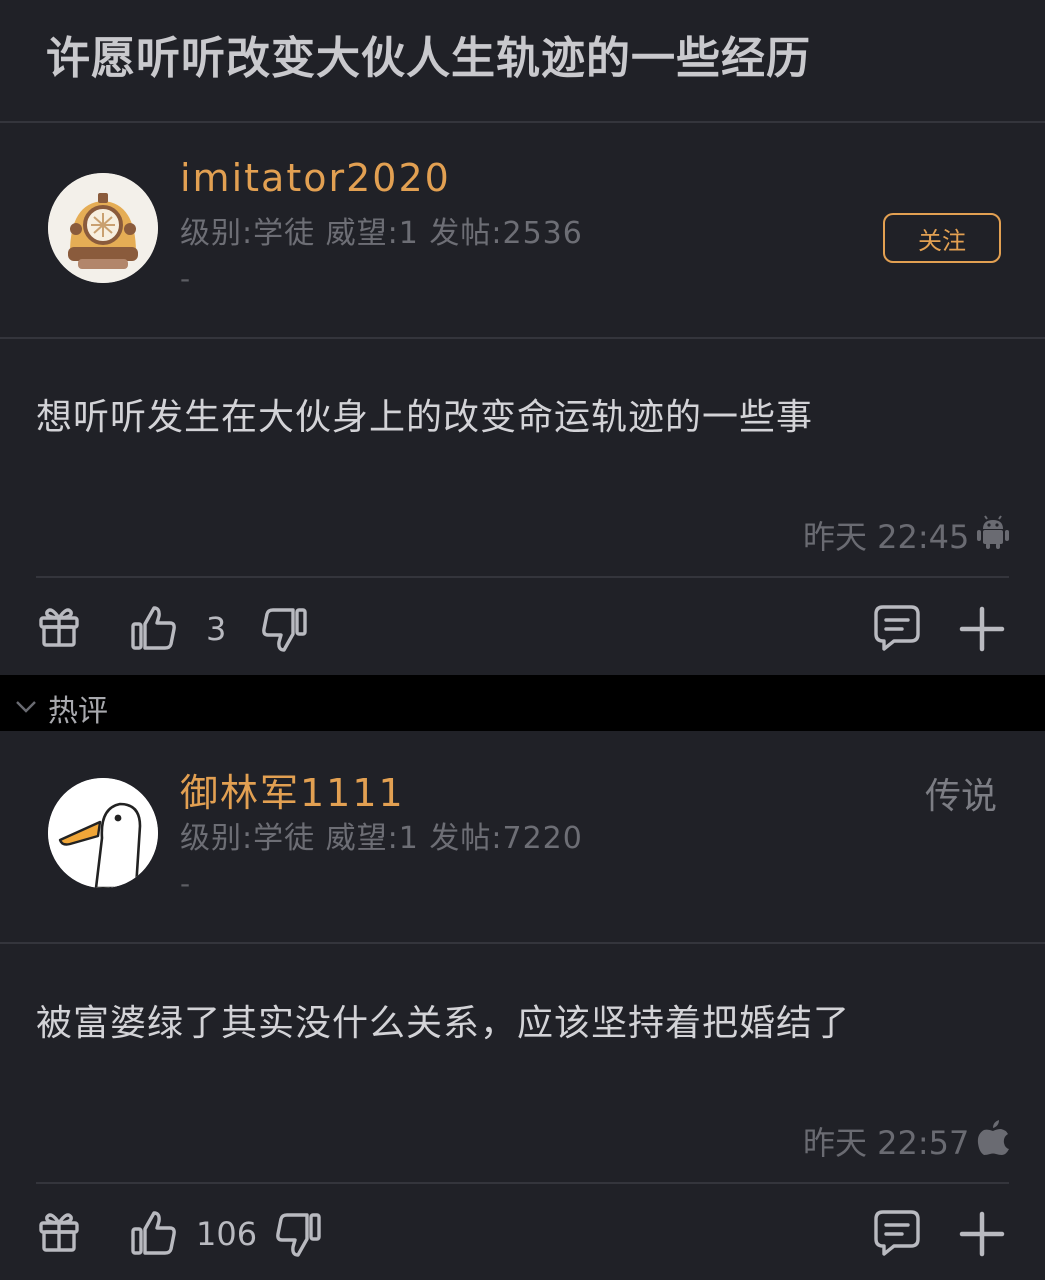 The height and width of the screenshot is (1280, 1045). Describe the element at coordinates (886, 1143) in the screenshot. I see `comment-timestamp: 昨天 22:57` at that location.